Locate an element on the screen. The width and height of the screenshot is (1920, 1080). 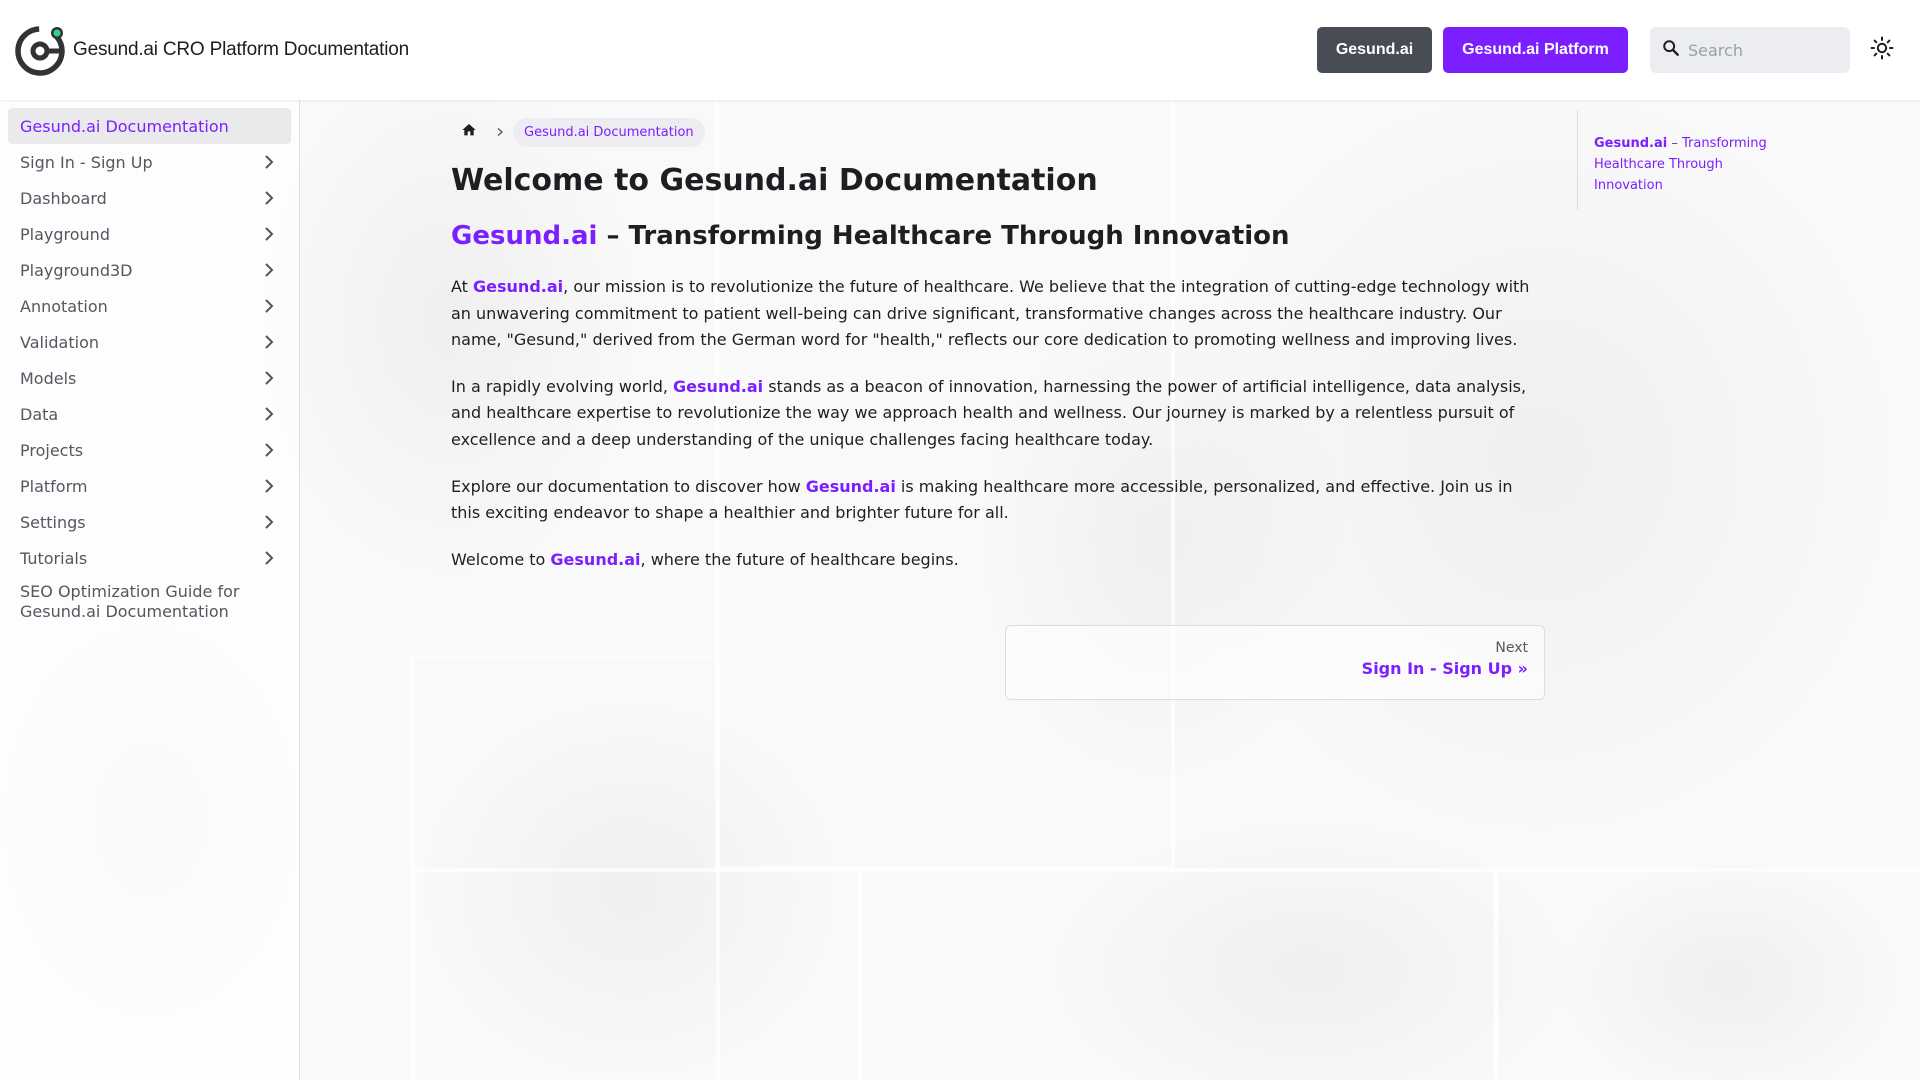
theme-toggle-button is located at coordinates (1882, 50).